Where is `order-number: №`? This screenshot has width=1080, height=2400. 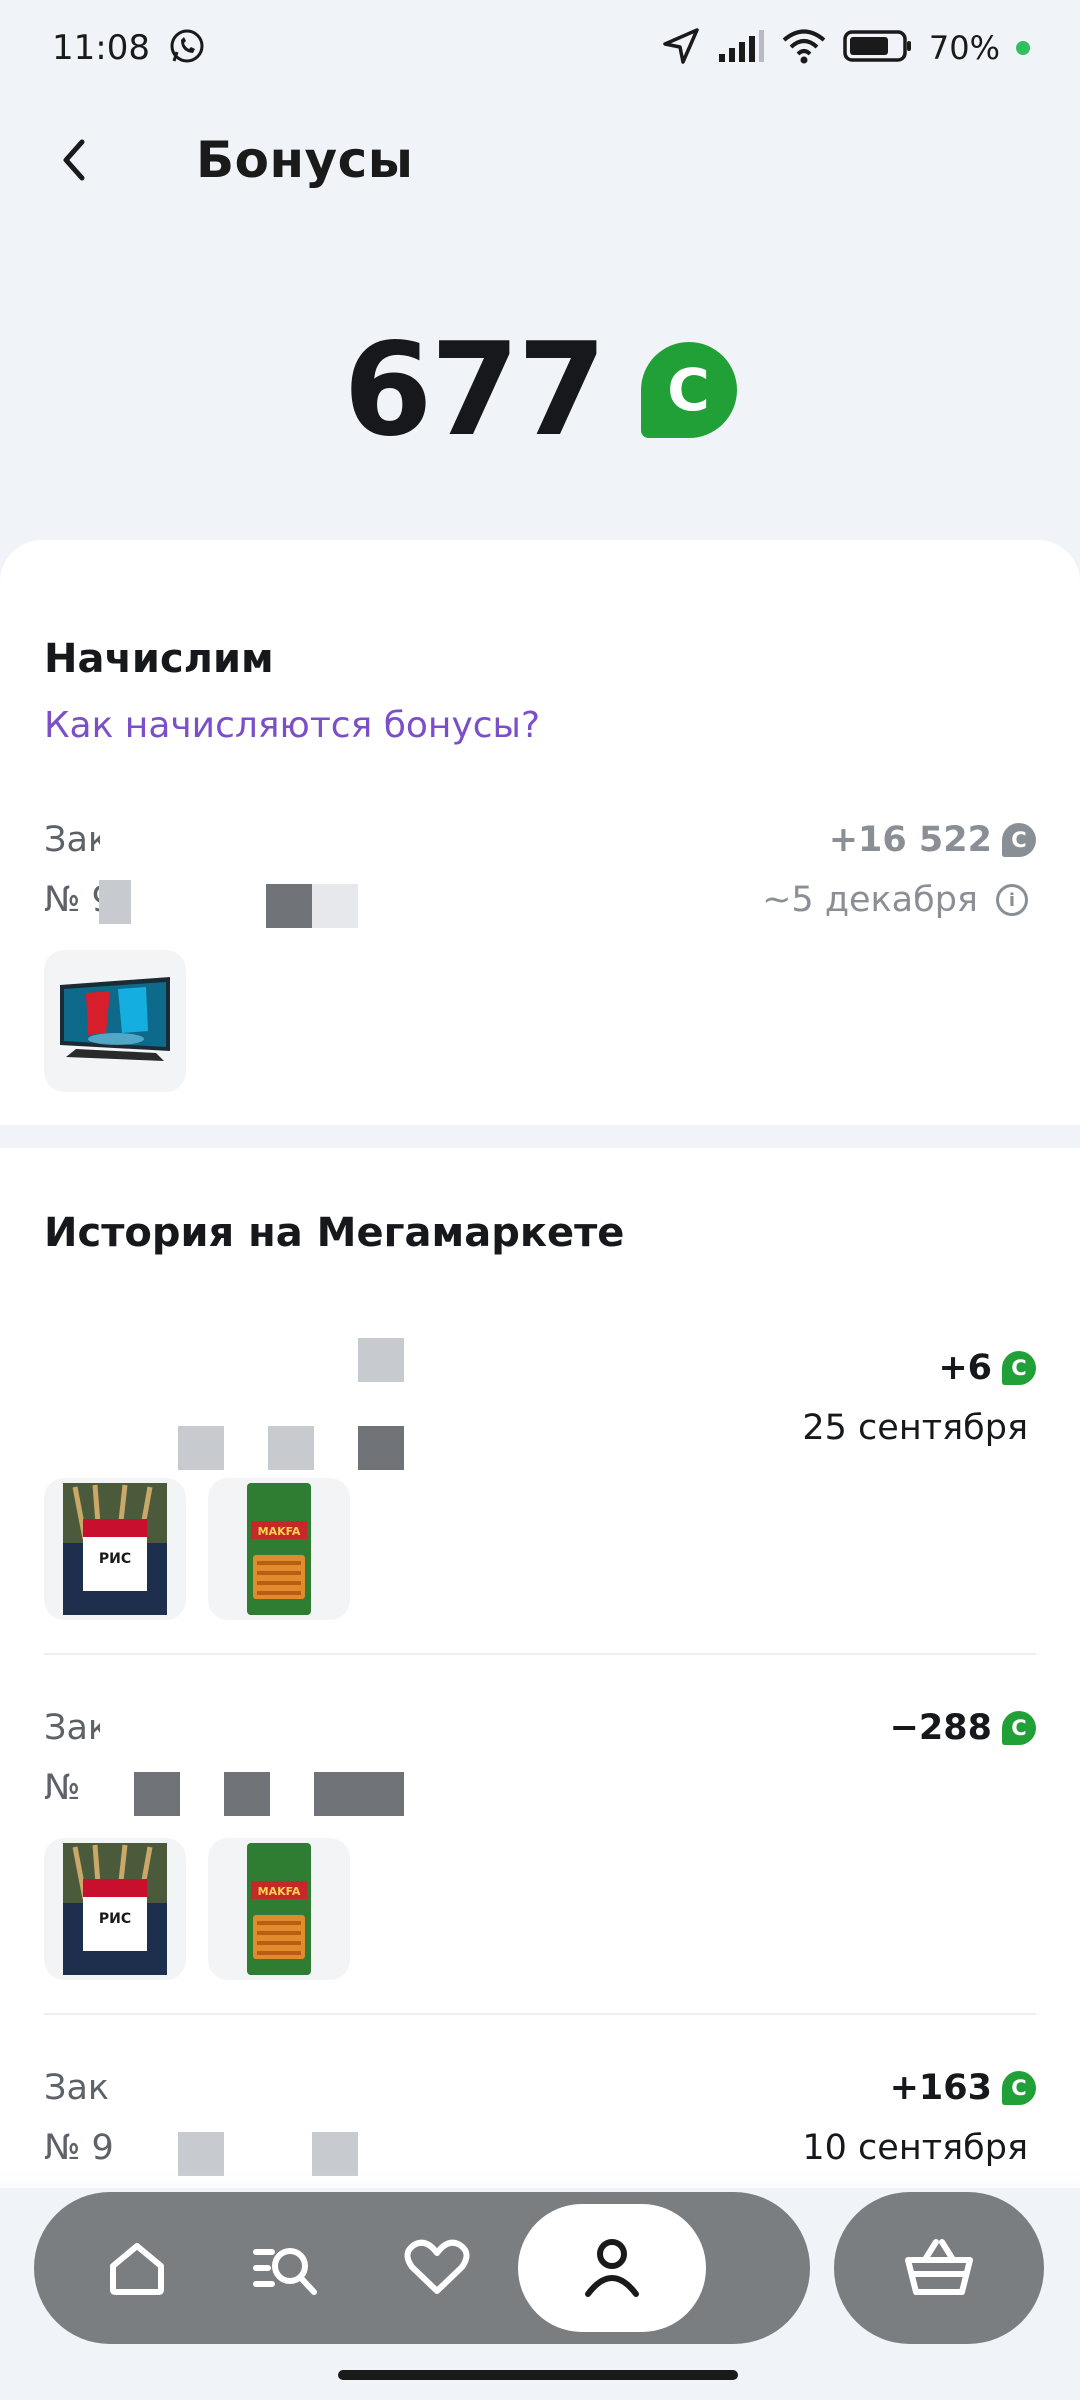
order-number: № is located at coordinates (62, 1788).